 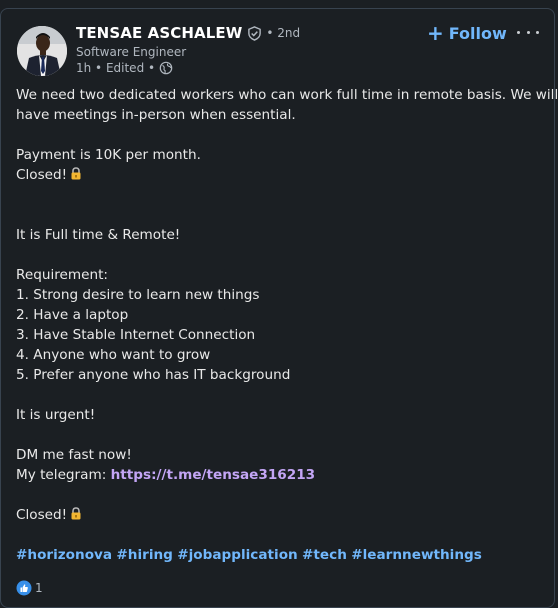 What do you see at coordinates (254, 33) in the screenshot?
I see `verified-shield-icon` at bounding box center [254, 33].